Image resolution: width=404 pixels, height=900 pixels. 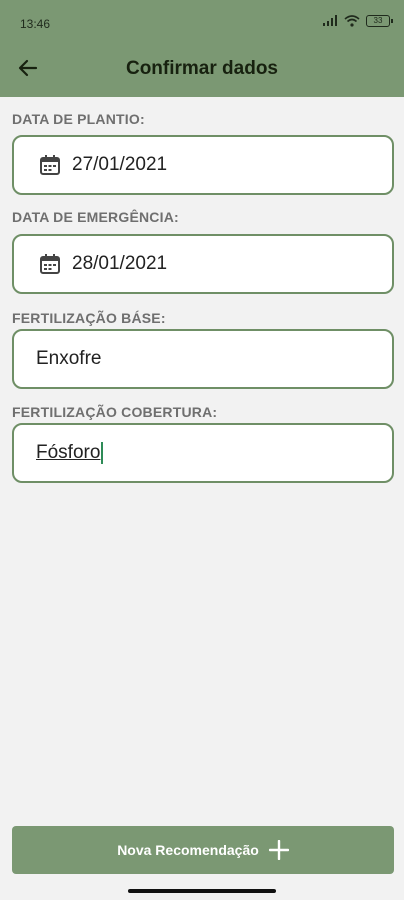 What do you see at coordinates (203, 453) in the screenshot?
I see `cover-fertilization-input: Fósforo` at bounding box center [203, 453].